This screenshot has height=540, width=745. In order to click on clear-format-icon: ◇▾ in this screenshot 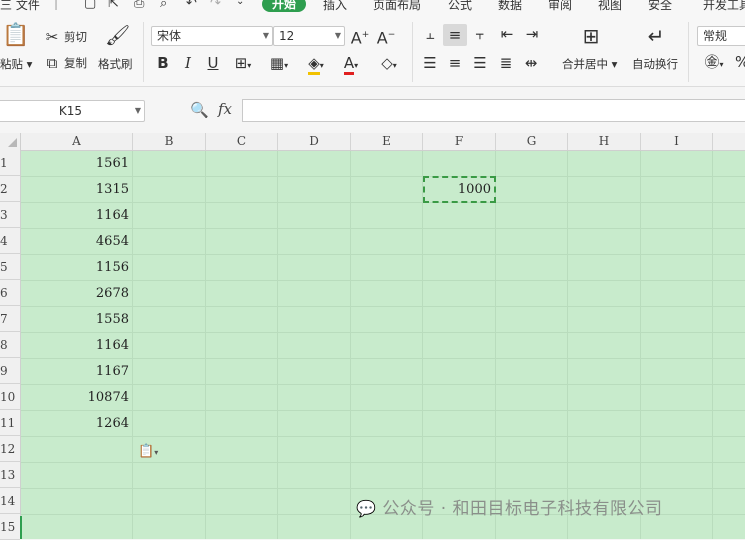, I will do `click(389, 64)`.